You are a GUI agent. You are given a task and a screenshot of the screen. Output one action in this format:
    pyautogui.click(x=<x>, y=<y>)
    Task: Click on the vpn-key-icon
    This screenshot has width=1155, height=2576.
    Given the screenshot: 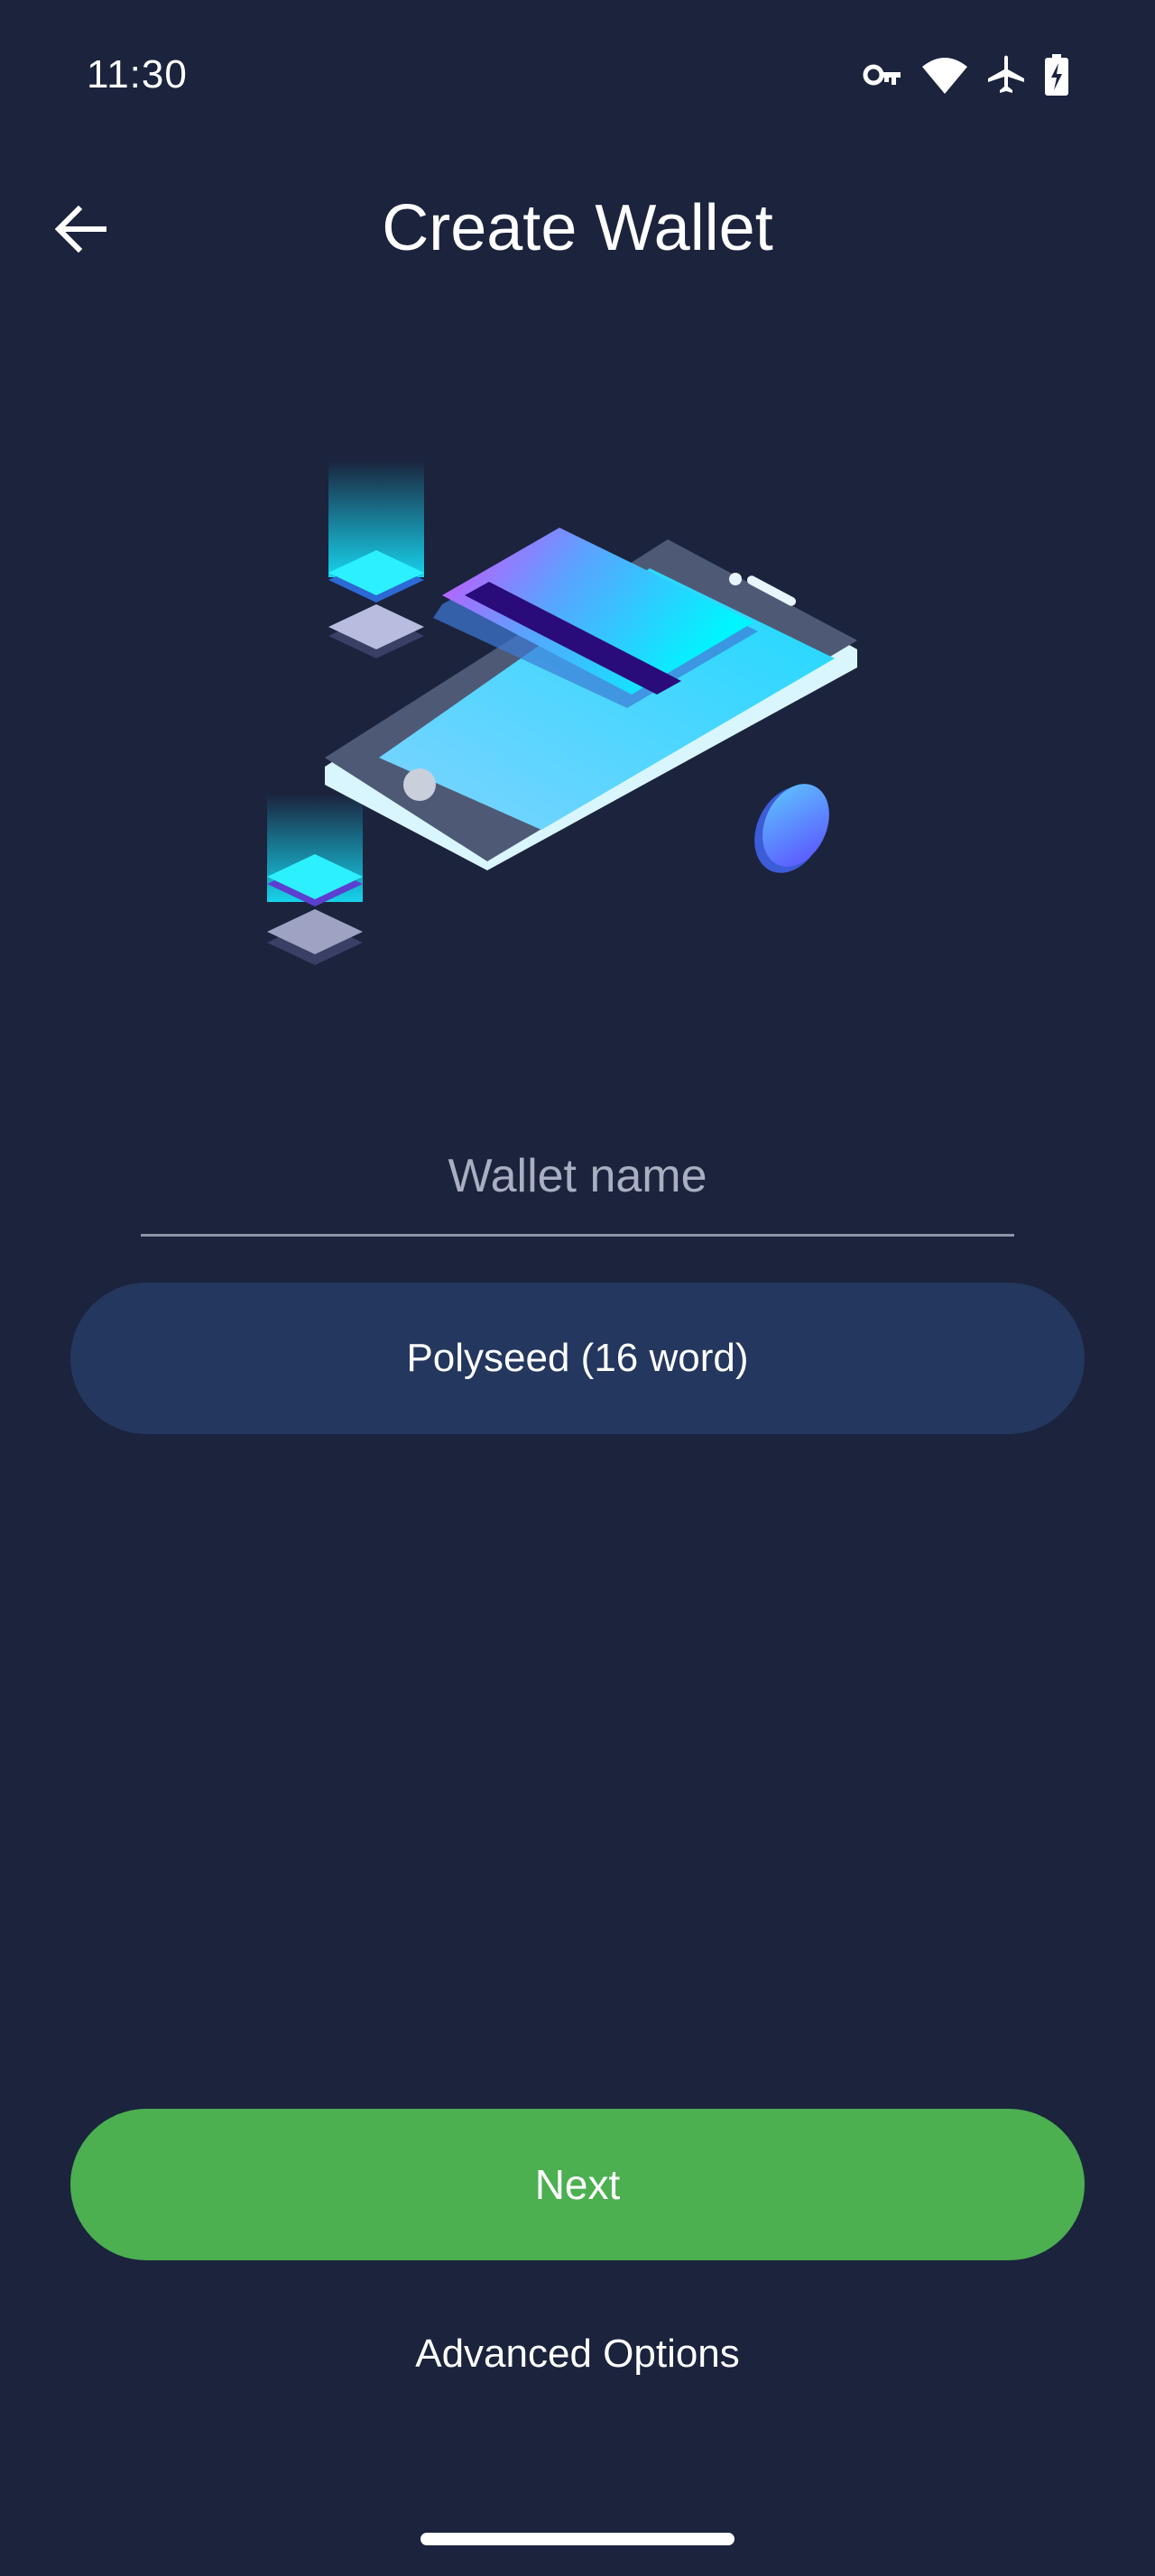 What is the action you would take?
    pyautogui.click(x=882, y=75)
    